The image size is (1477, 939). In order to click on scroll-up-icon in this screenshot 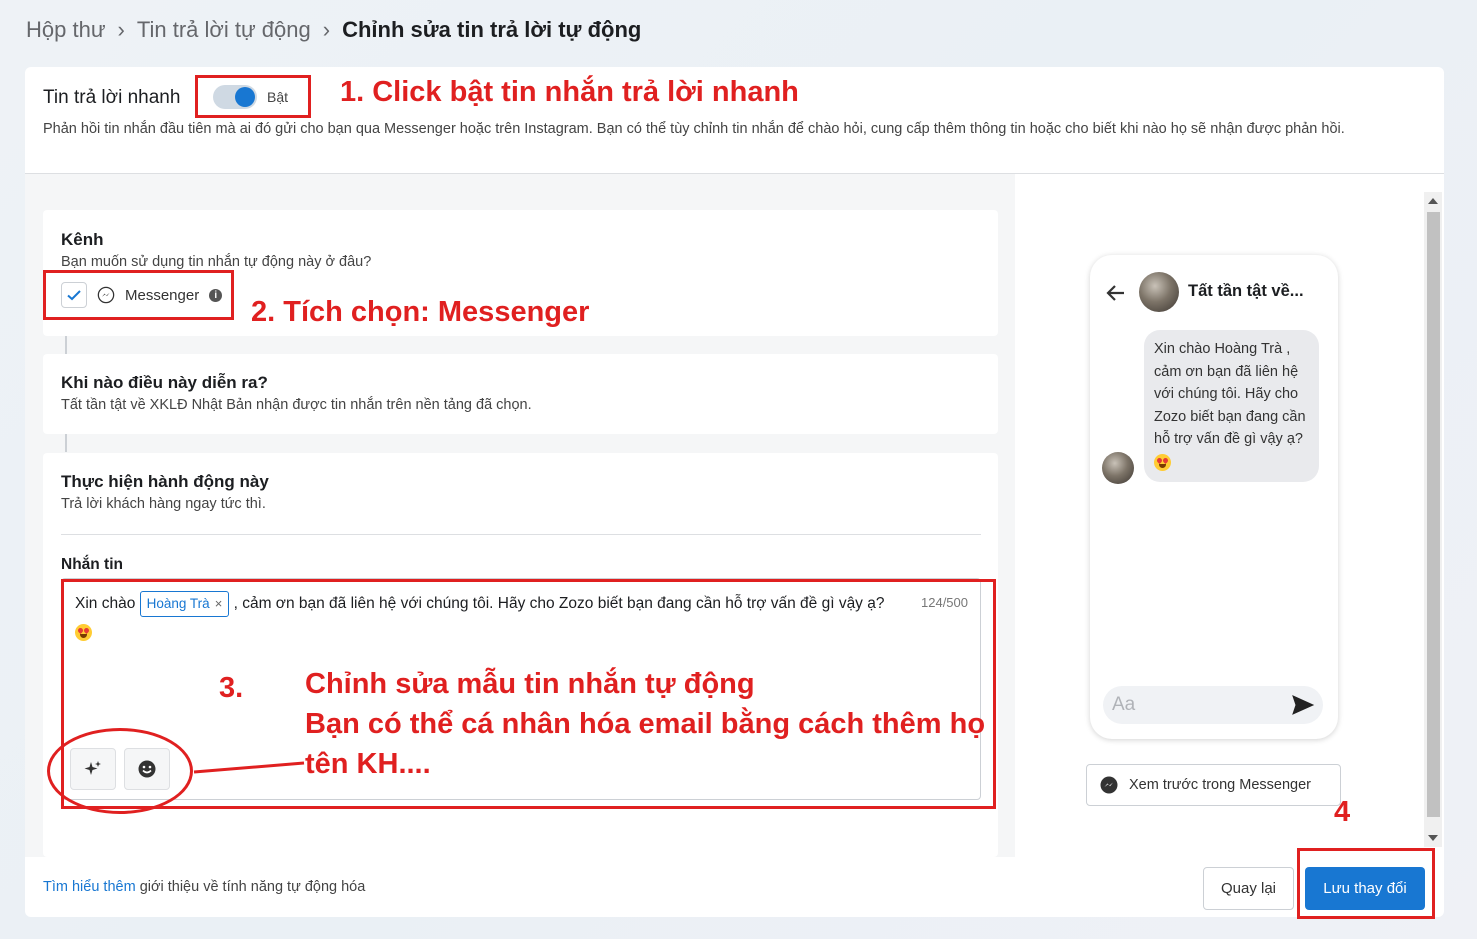, I will do `click(1433, 201)`.